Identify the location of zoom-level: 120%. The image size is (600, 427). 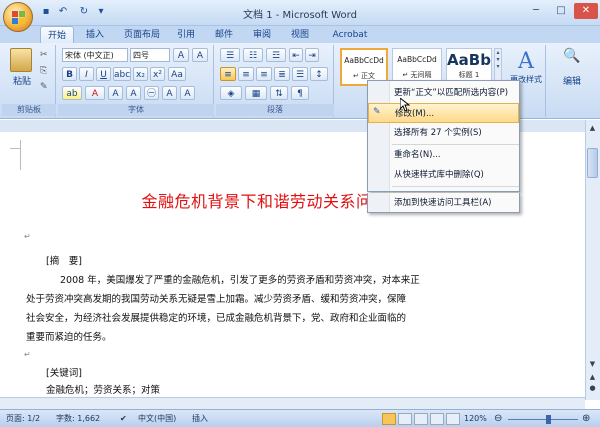
(475, 418).